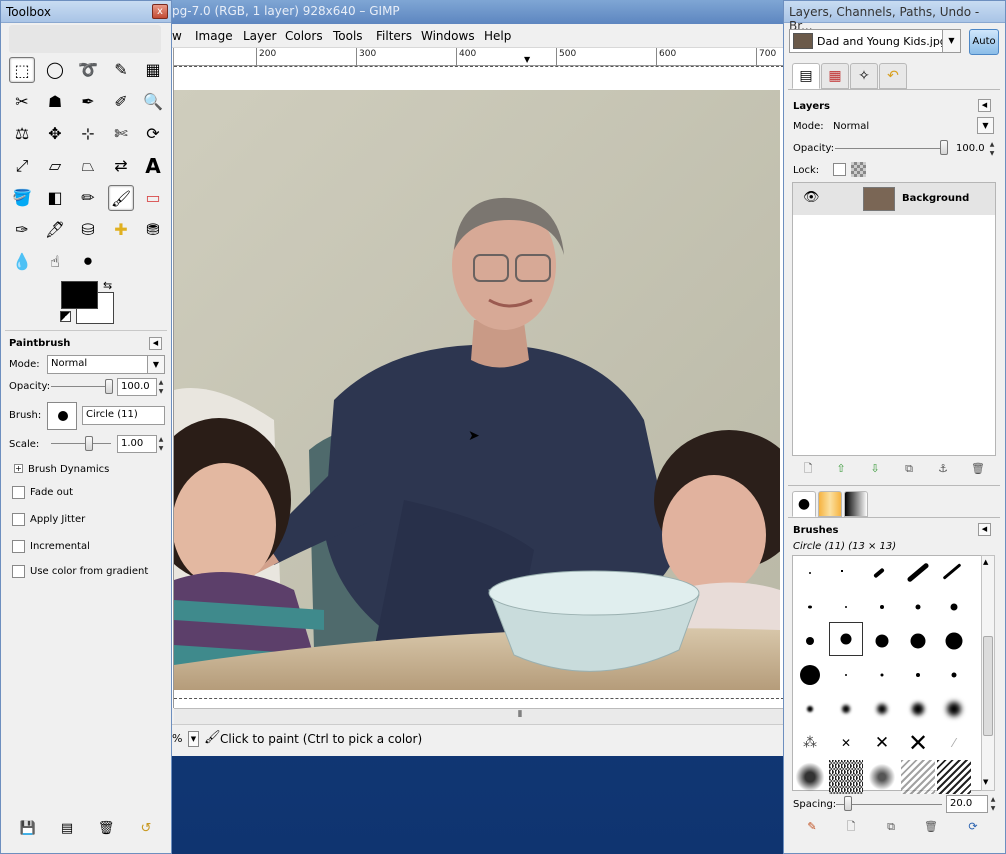 The image size is (1006, 854). I want to click on restore-options-icon: ▤, so click(67, 829).